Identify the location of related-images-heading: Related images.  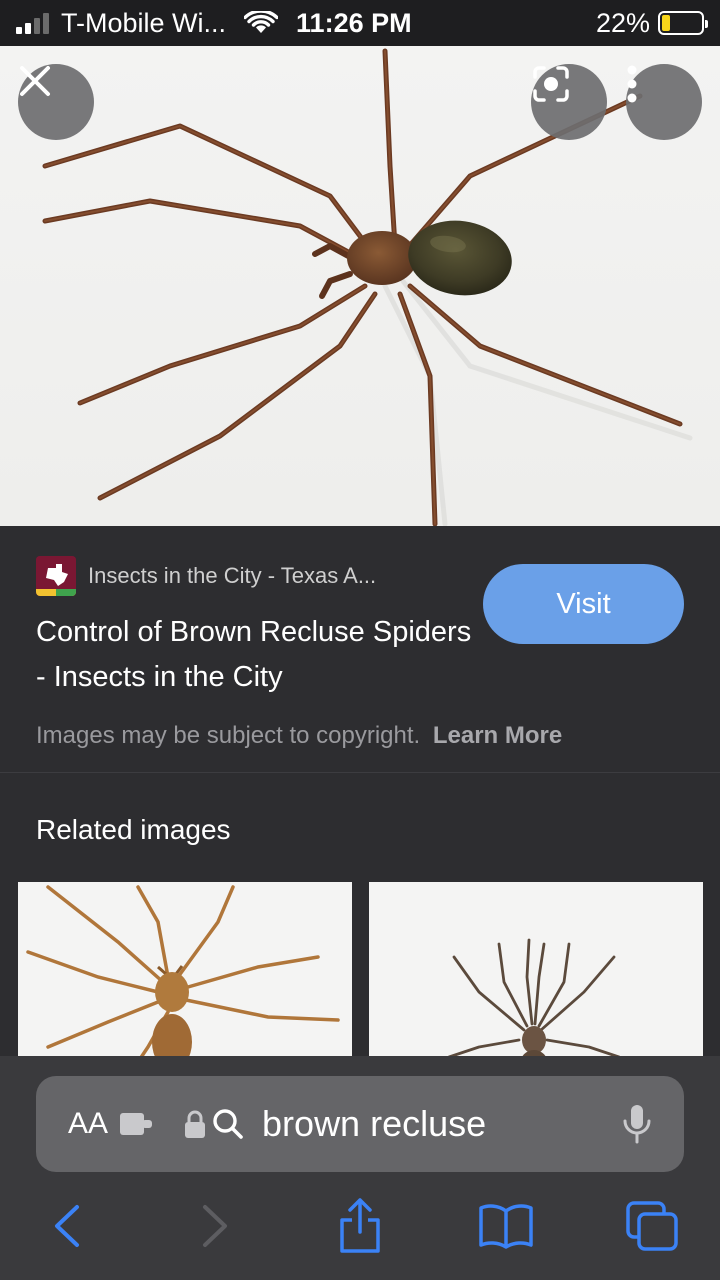
(133, 829).